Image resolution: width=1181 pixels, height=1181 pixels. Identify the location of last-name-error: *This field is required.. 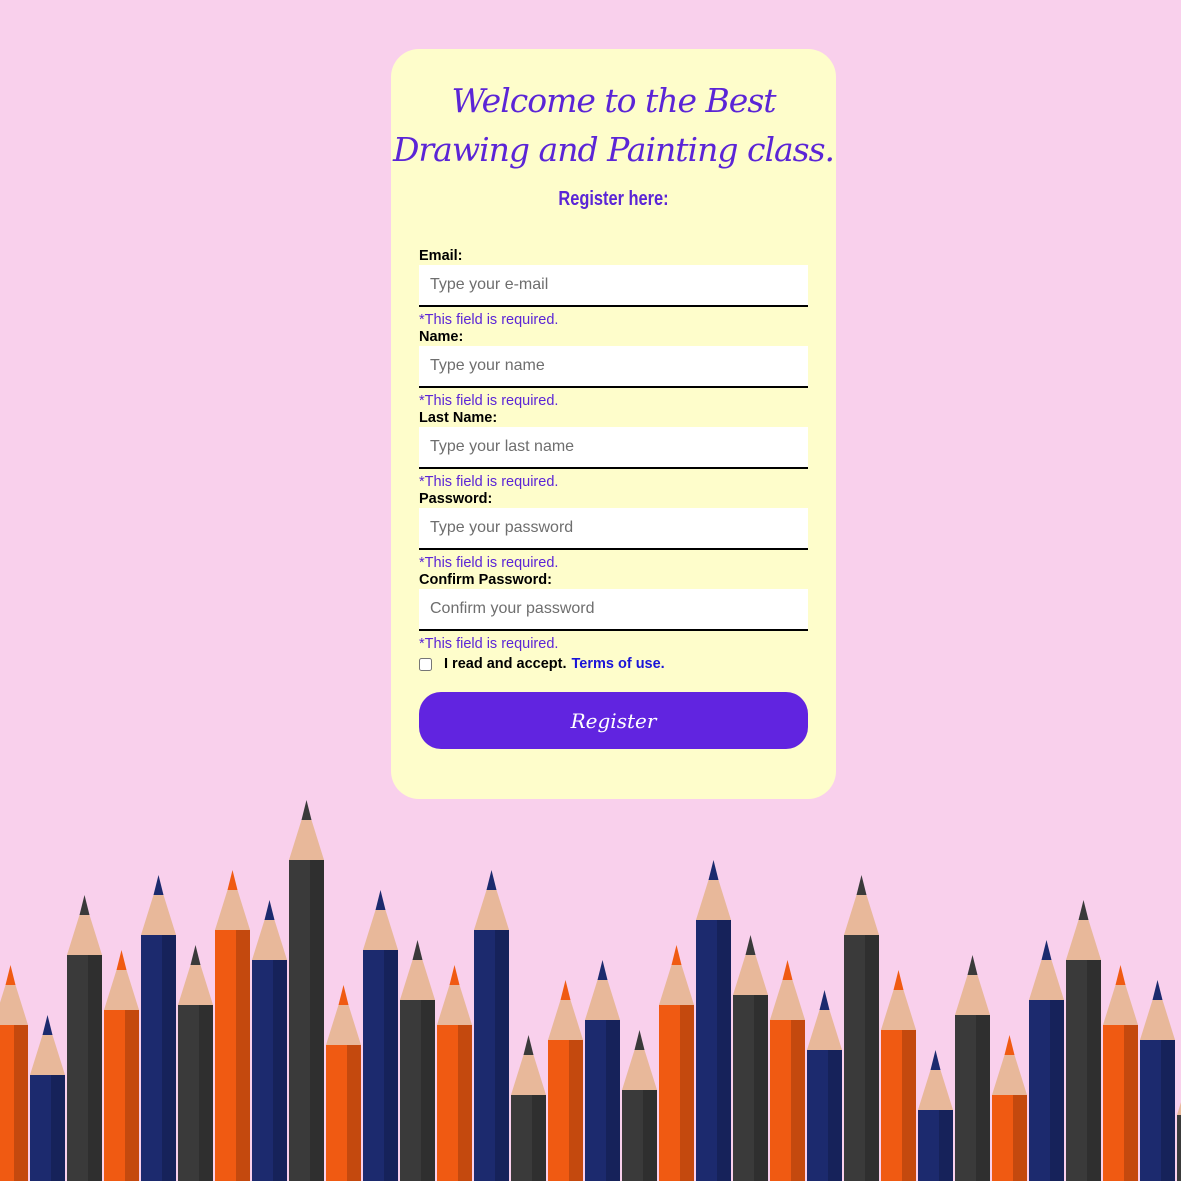
(489, 482).